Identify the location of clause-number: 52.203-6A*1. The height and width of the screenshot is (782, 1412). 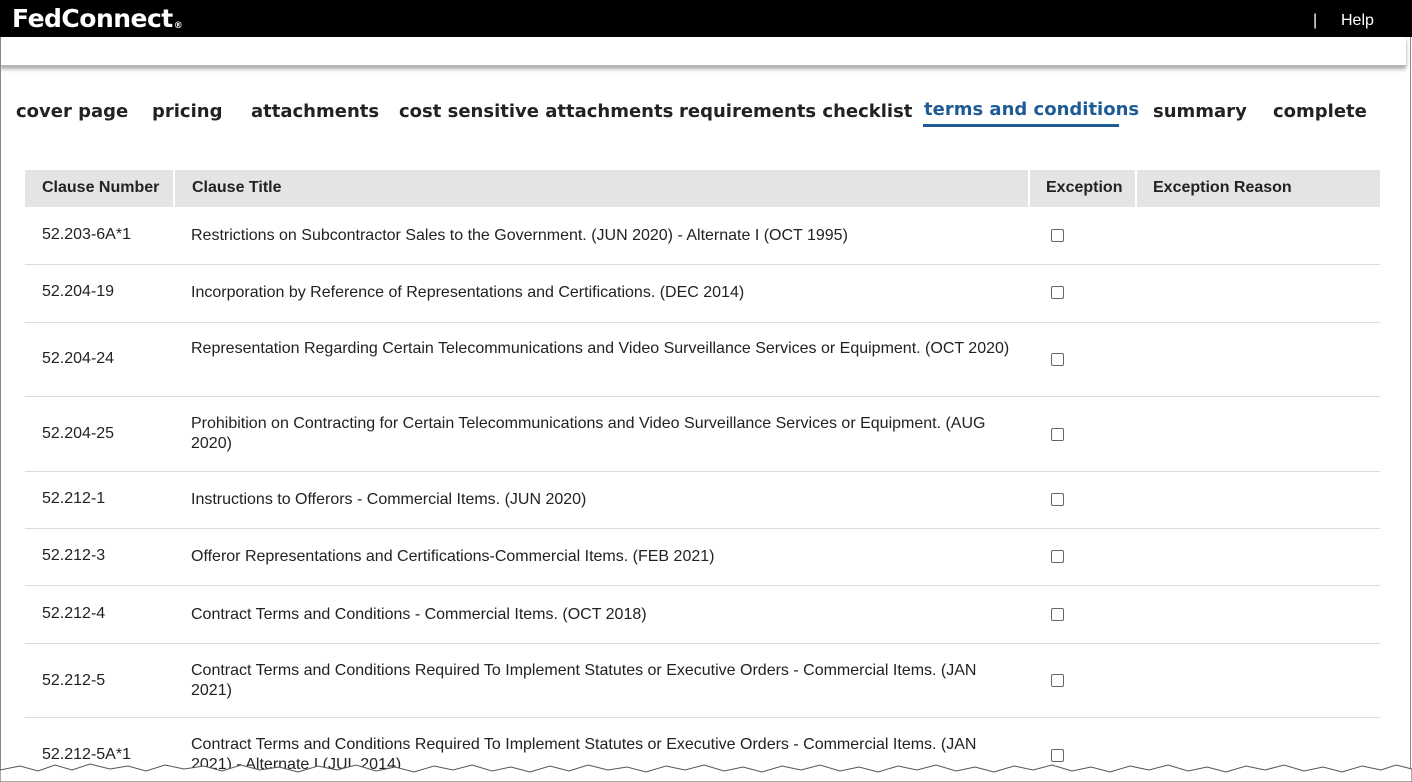
(86, 234).